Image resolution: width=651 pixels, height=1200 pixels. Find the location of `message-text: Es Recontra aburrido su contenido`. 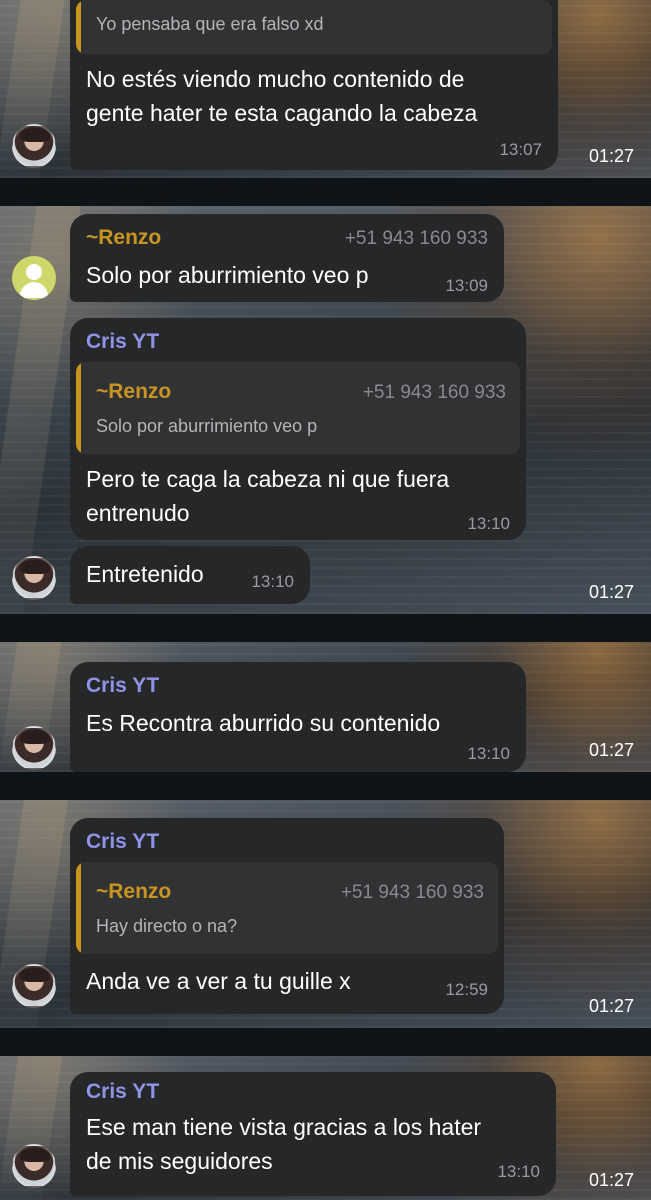

message-text: Es Recontra aburrido su contenido is located at coordinates (263, 723).